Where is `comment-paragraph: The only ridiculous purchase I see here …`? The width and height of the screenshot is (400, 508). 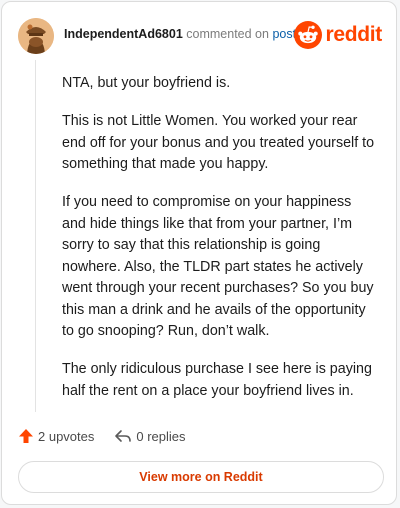 comment-paragraph: The only ridiculous purchase I see here … is located at coordinates (217, 380).